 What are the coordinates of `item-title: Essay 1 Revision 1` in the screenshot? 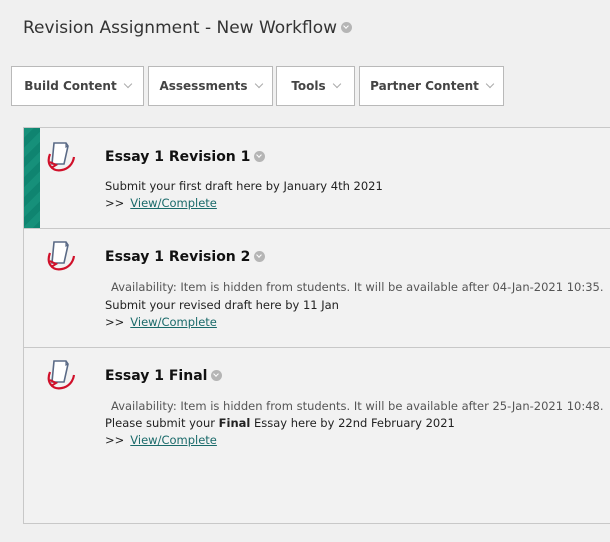 It's located at (185, 157).